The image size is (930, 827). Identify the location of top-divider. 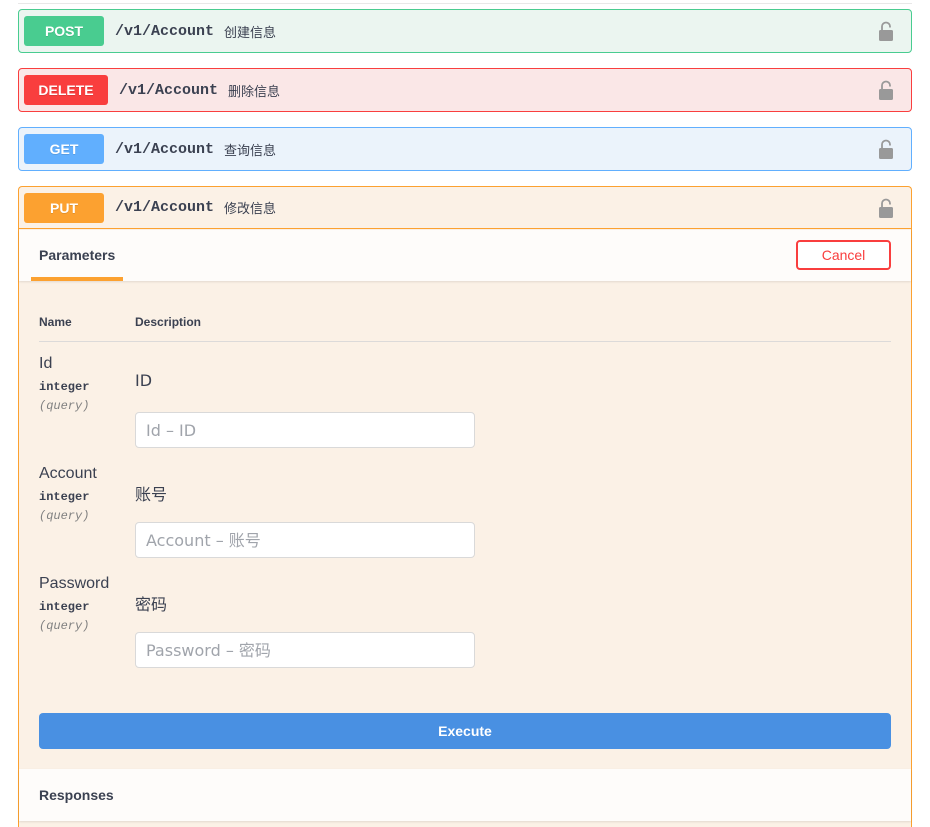
(465, 2).